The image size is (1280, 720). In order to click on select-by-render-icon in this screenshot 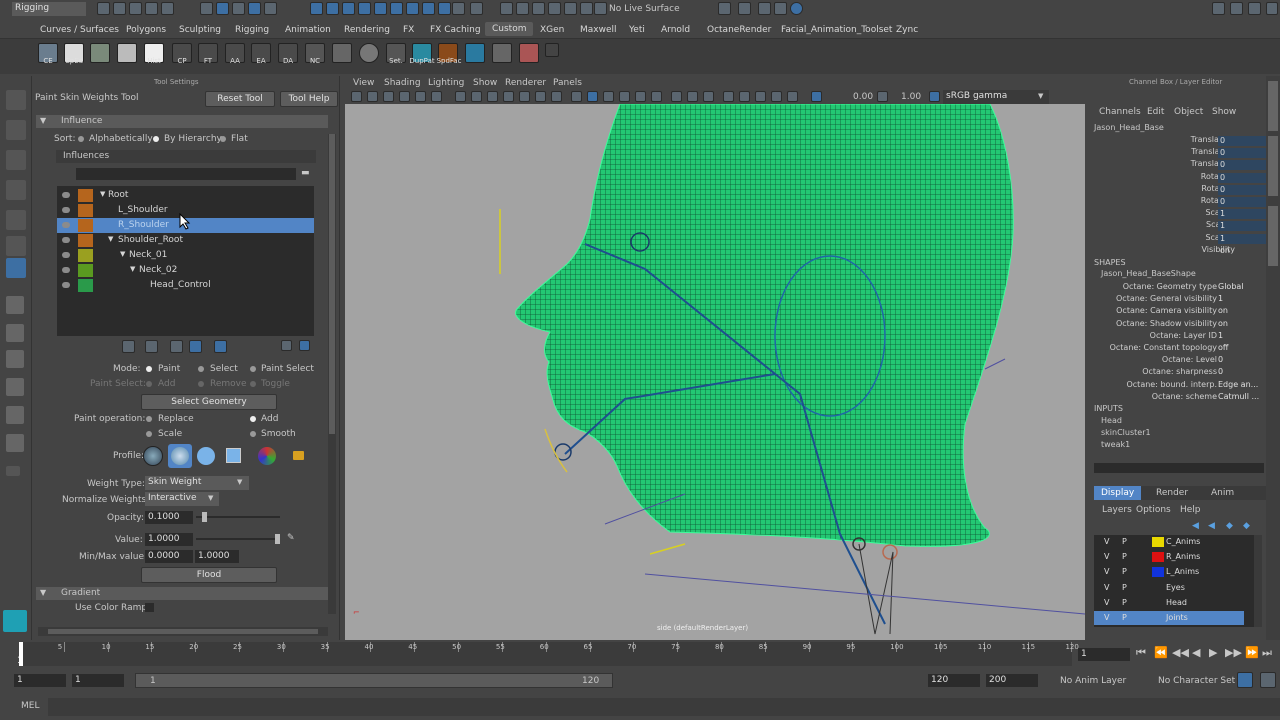, I will do `click(412, 8)`.